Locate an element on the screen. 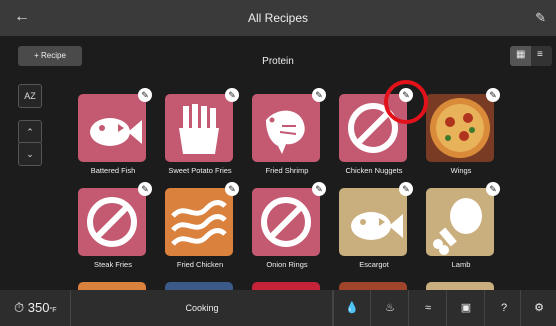 Image resolution: width=556 pixels, height=326 pixels. grid-icon: ▦ is located at coordinates (521, 54).